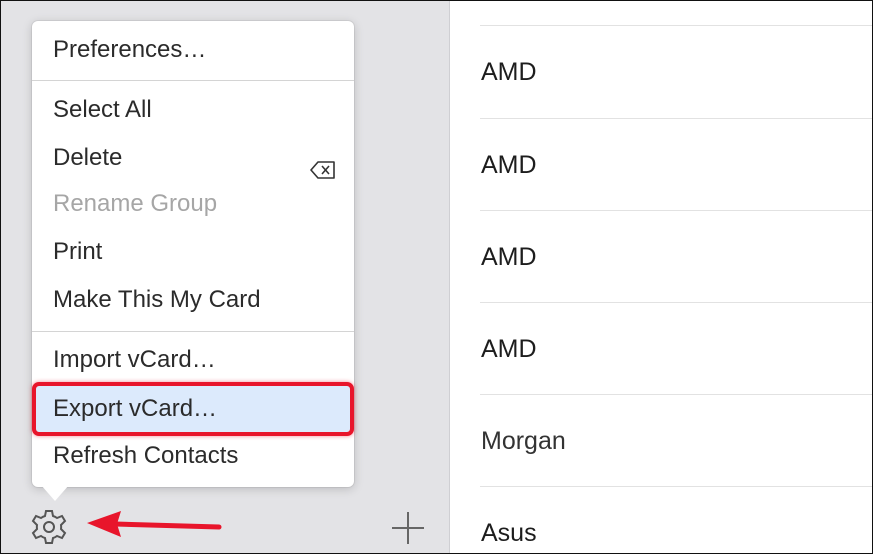  I want to click on menu-item-select-all: Select All, so click(193, 110).